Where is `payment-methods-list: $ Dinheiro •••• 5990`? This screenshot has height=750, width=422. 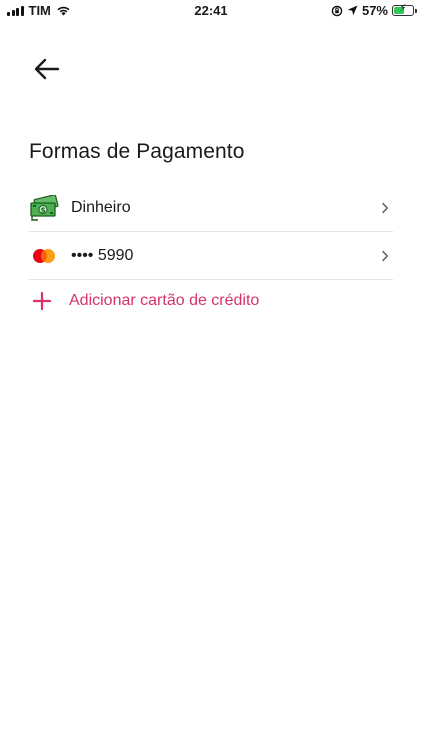 payment-methods-list: $ Dinheiro •••• 5990 is located at coordinates (211, 232).